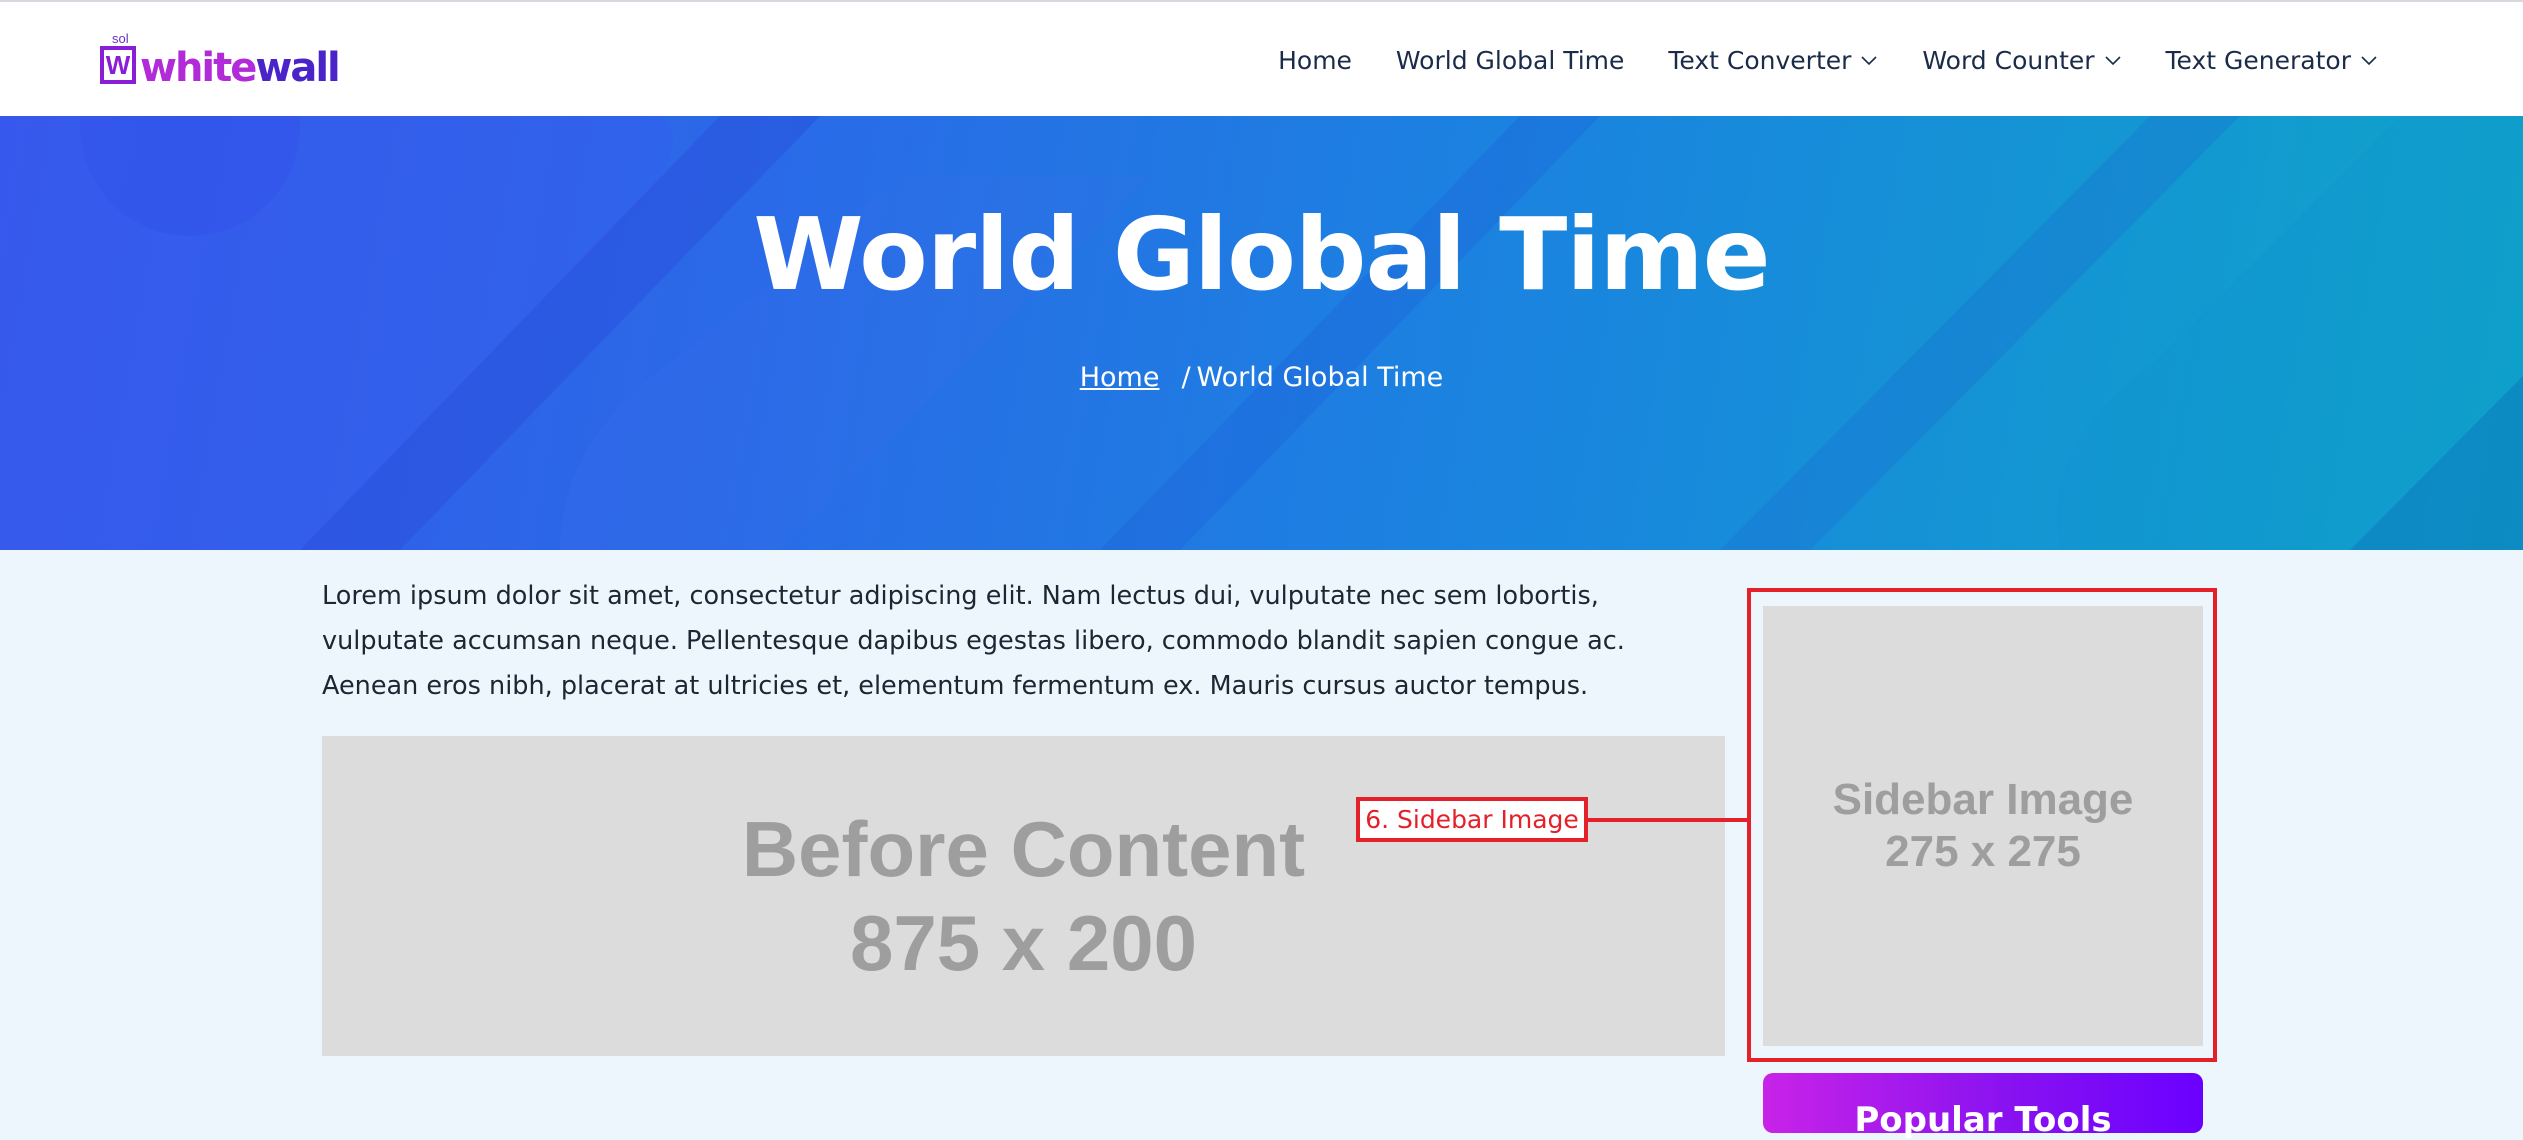 The width and height of the screenshot is (2523, 1140). I want to click on logo-wordmark-part1: white, so click(198, 68).